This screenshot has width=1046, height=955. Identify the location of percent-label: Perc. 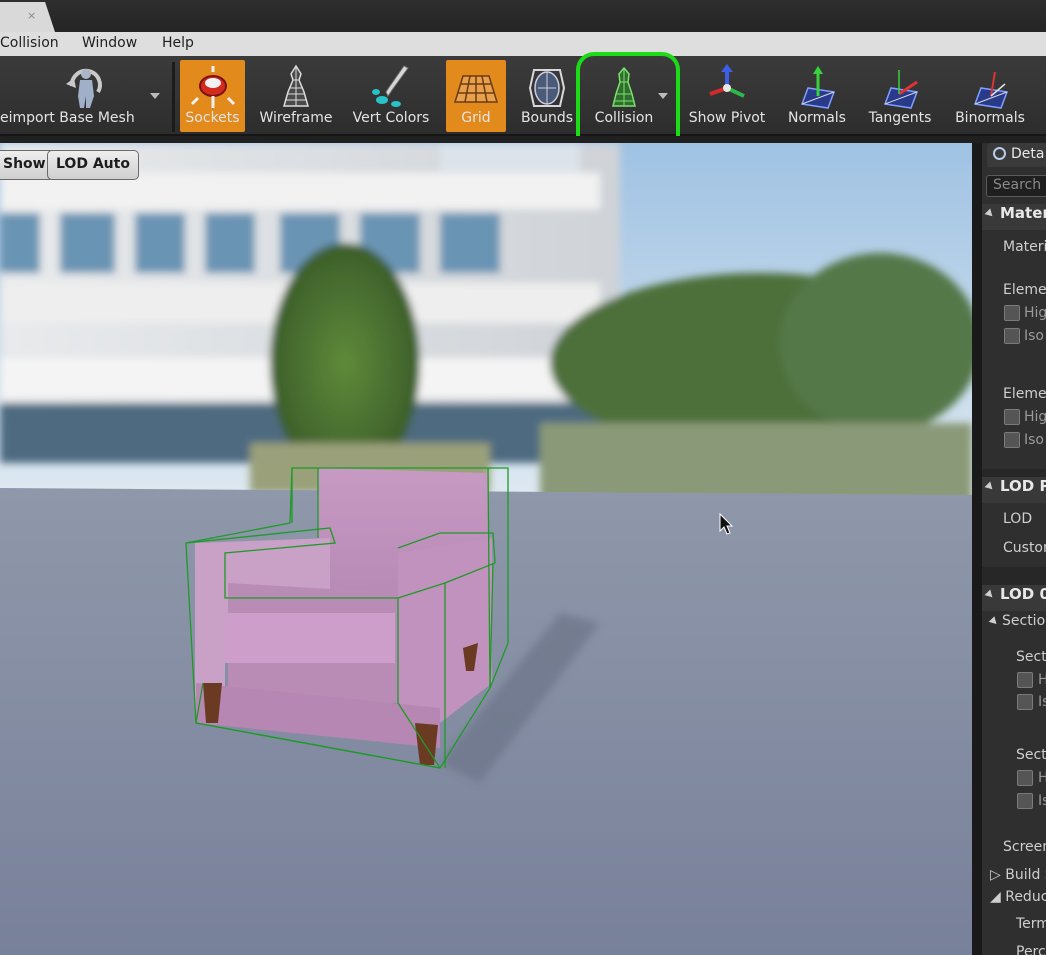
(1031, 949).